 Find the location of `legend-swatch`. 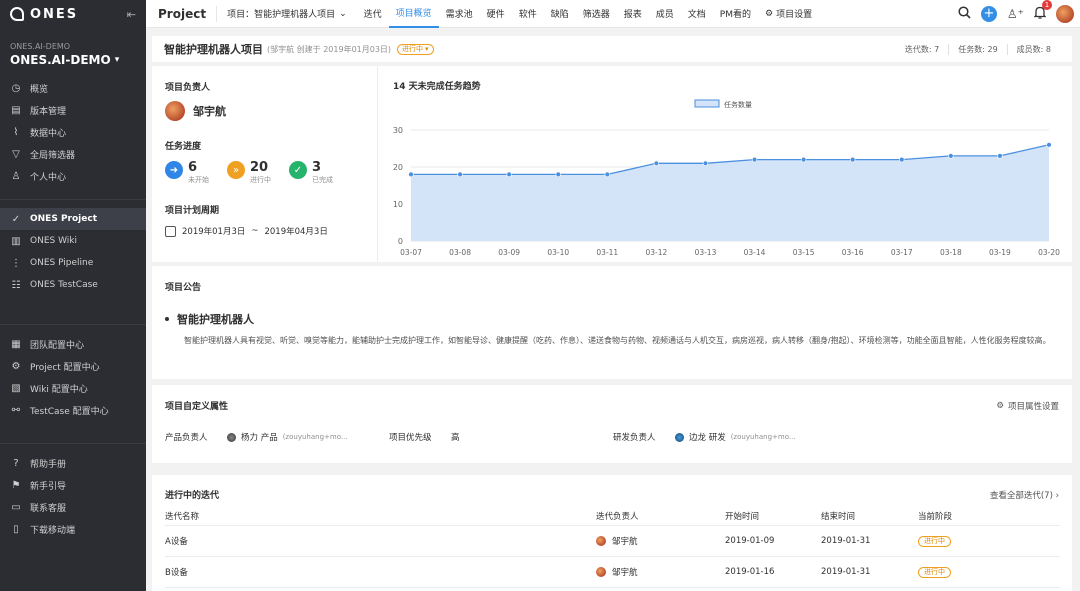

legend-swatch is located at coordinates (707, 103).